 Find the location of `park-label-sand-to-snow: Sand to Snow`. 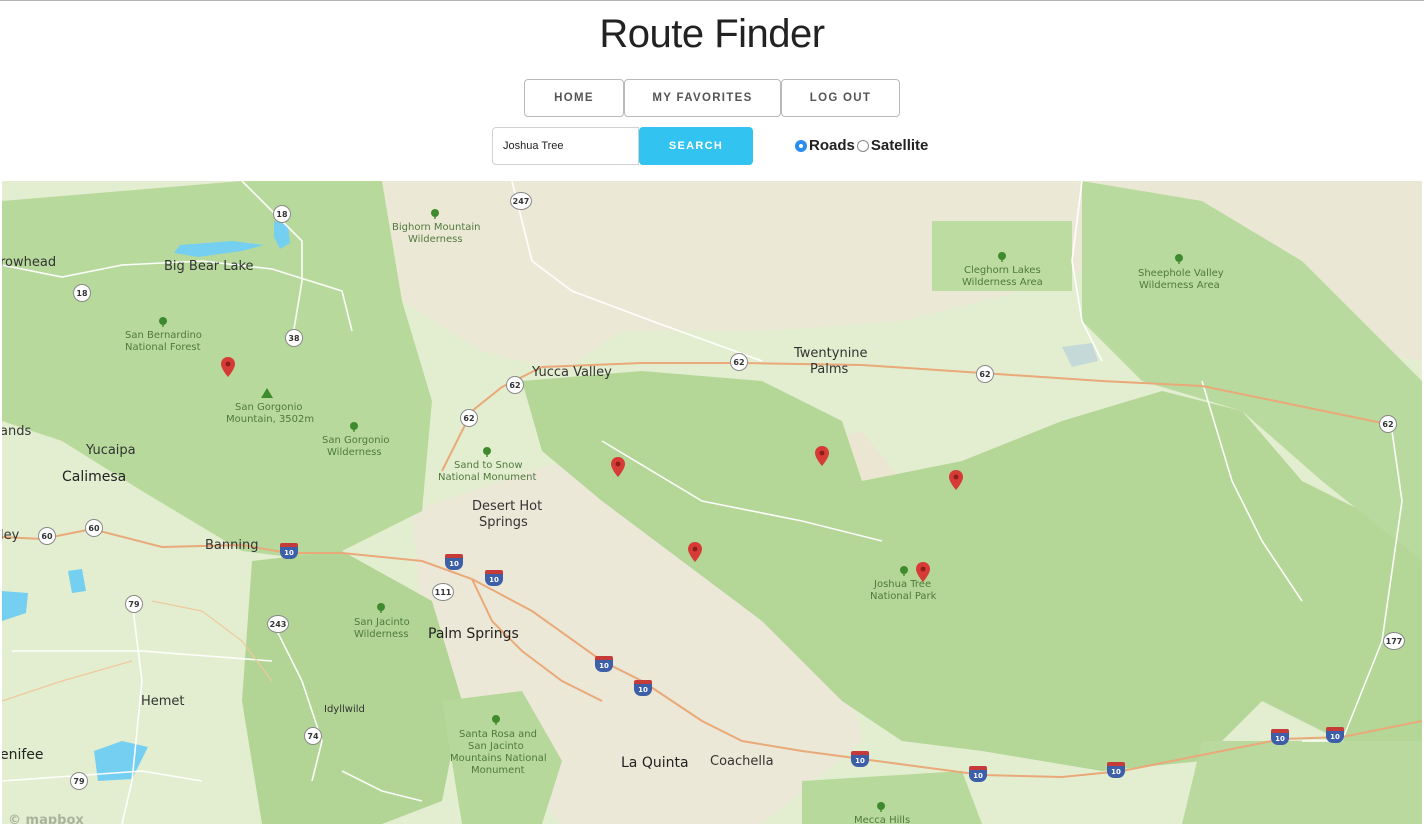

park-label-sand-to-snow: Sand to Snow is located at coordinates (488, 465).